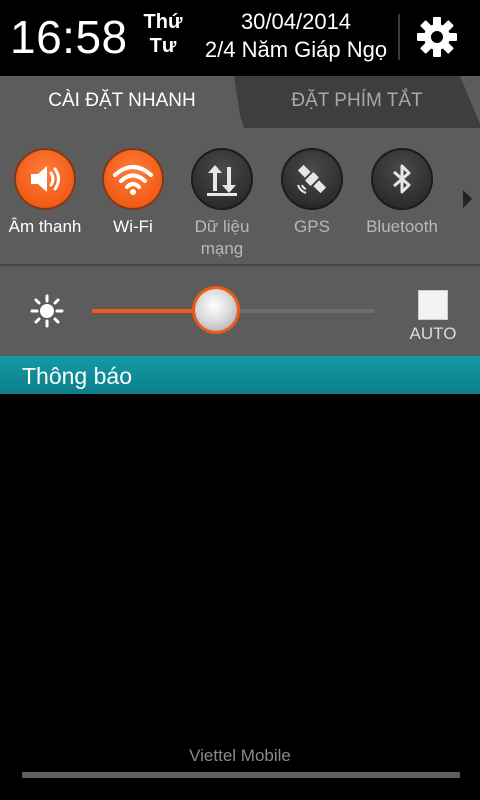 Image resolution: width=480 pixels, height=800 pixels. Describe the element at coordinates (69, 37) in the screenshot. I see `clock-time: 16:58` at that location.